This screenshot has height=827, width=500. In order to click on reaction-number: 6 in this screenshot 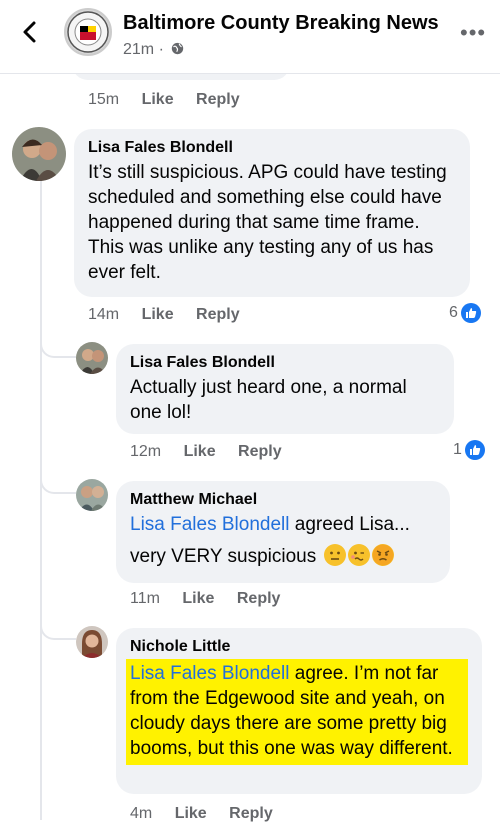, I will do `click(453, 312)`.